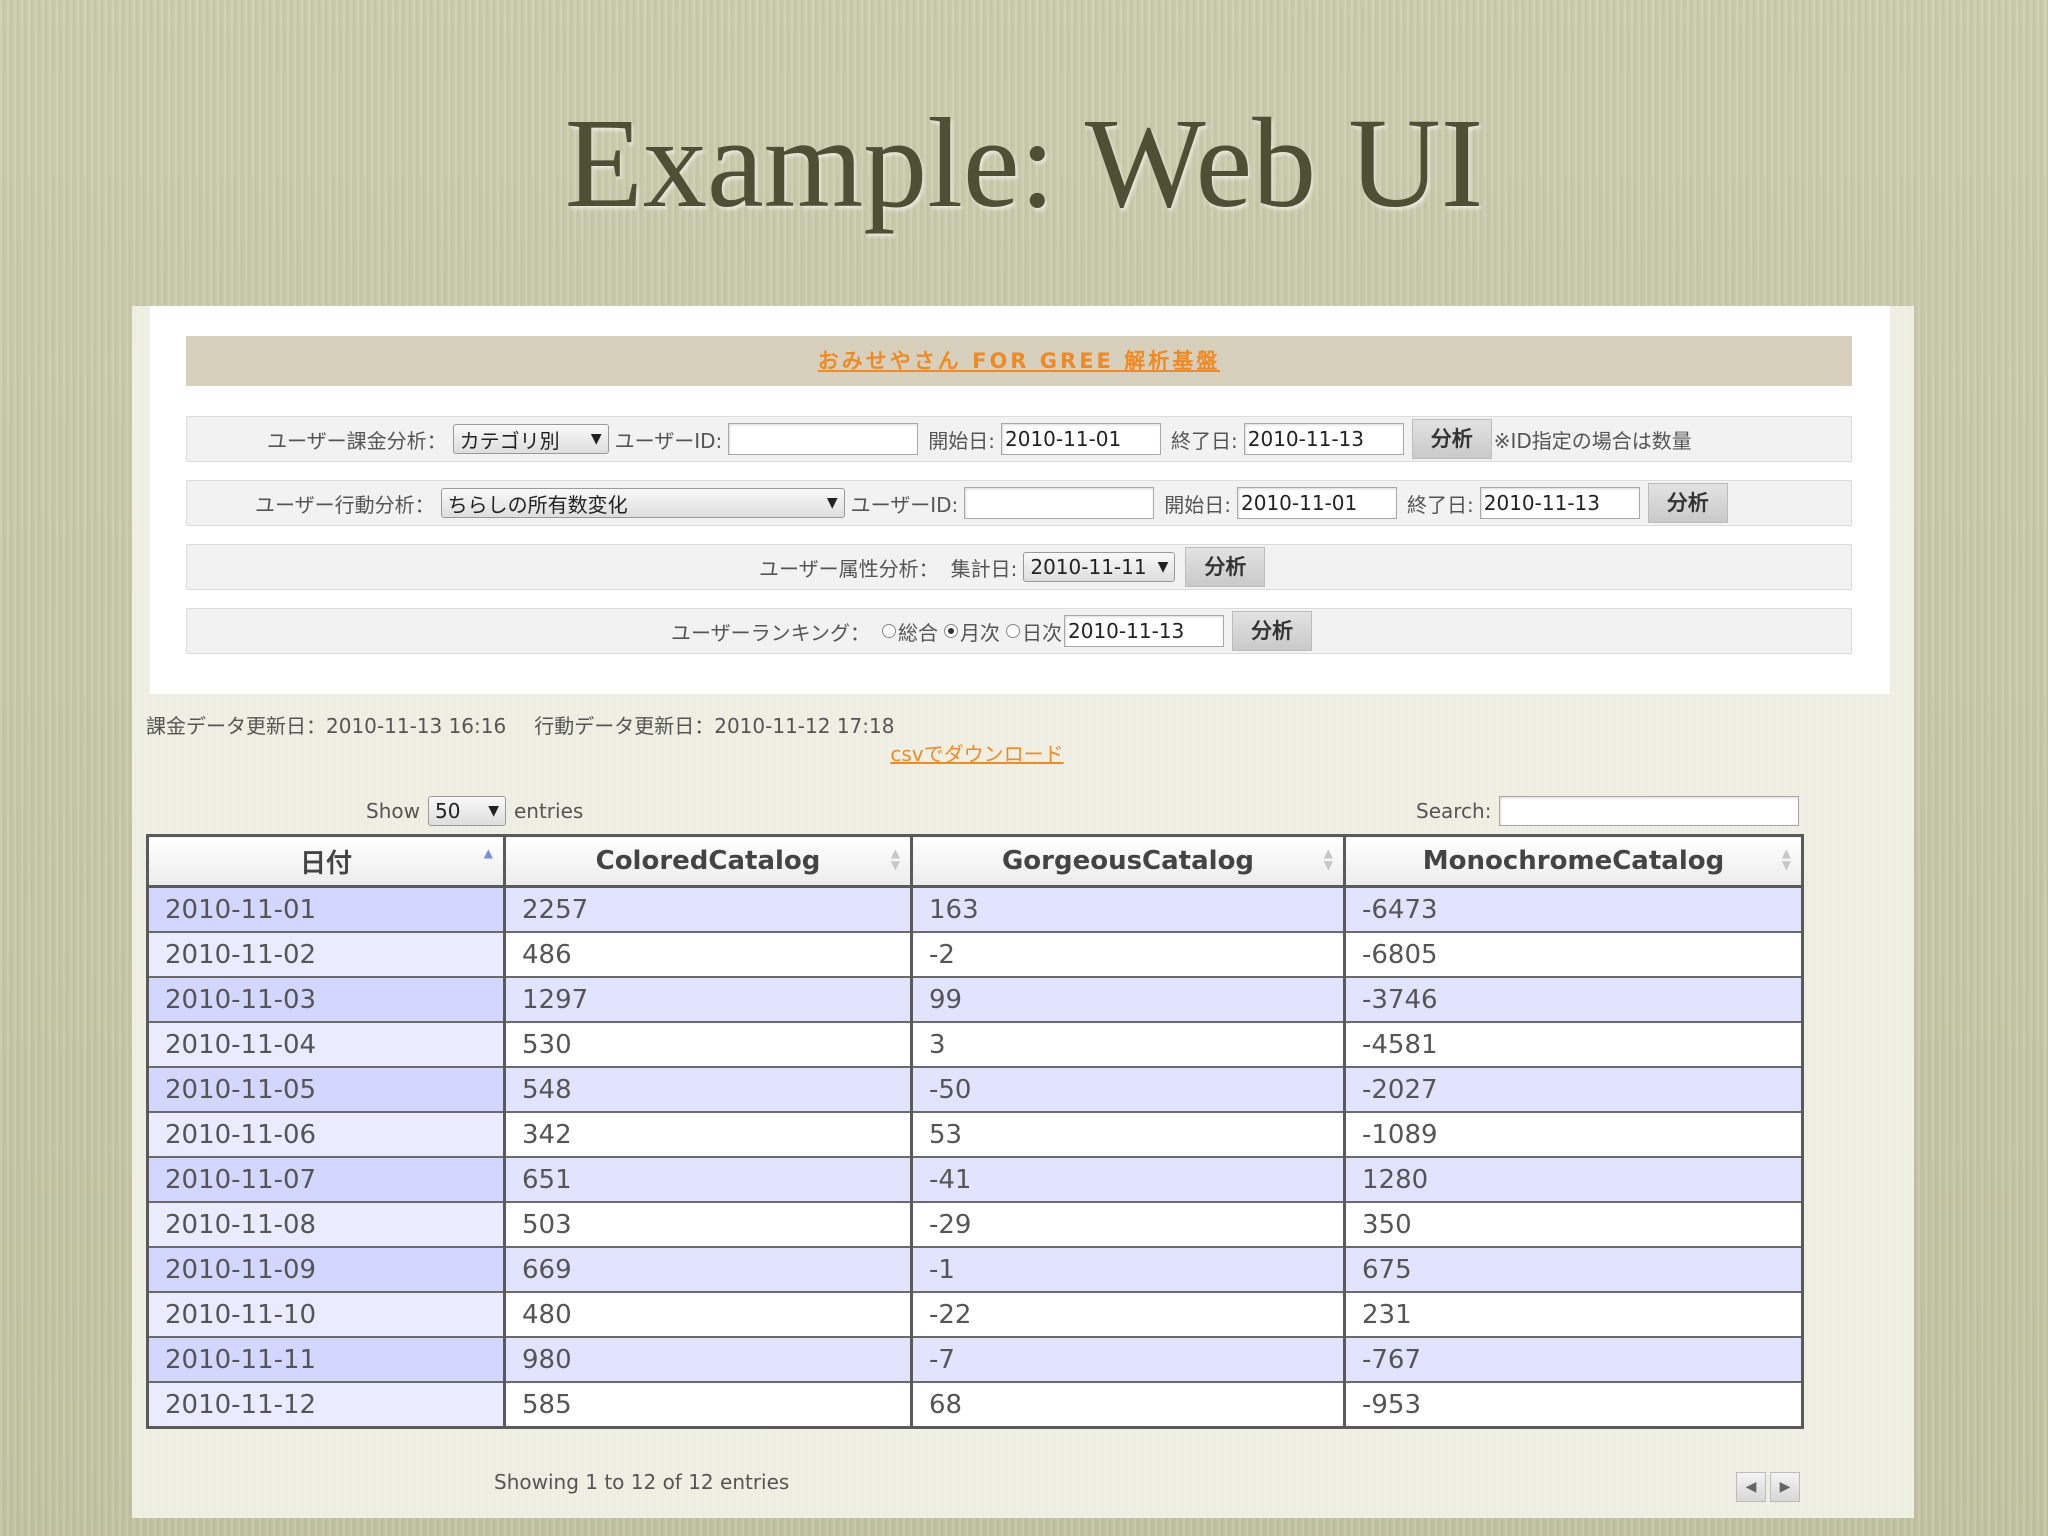  I want to click on cell-colored: 2257, so click(708, 908).